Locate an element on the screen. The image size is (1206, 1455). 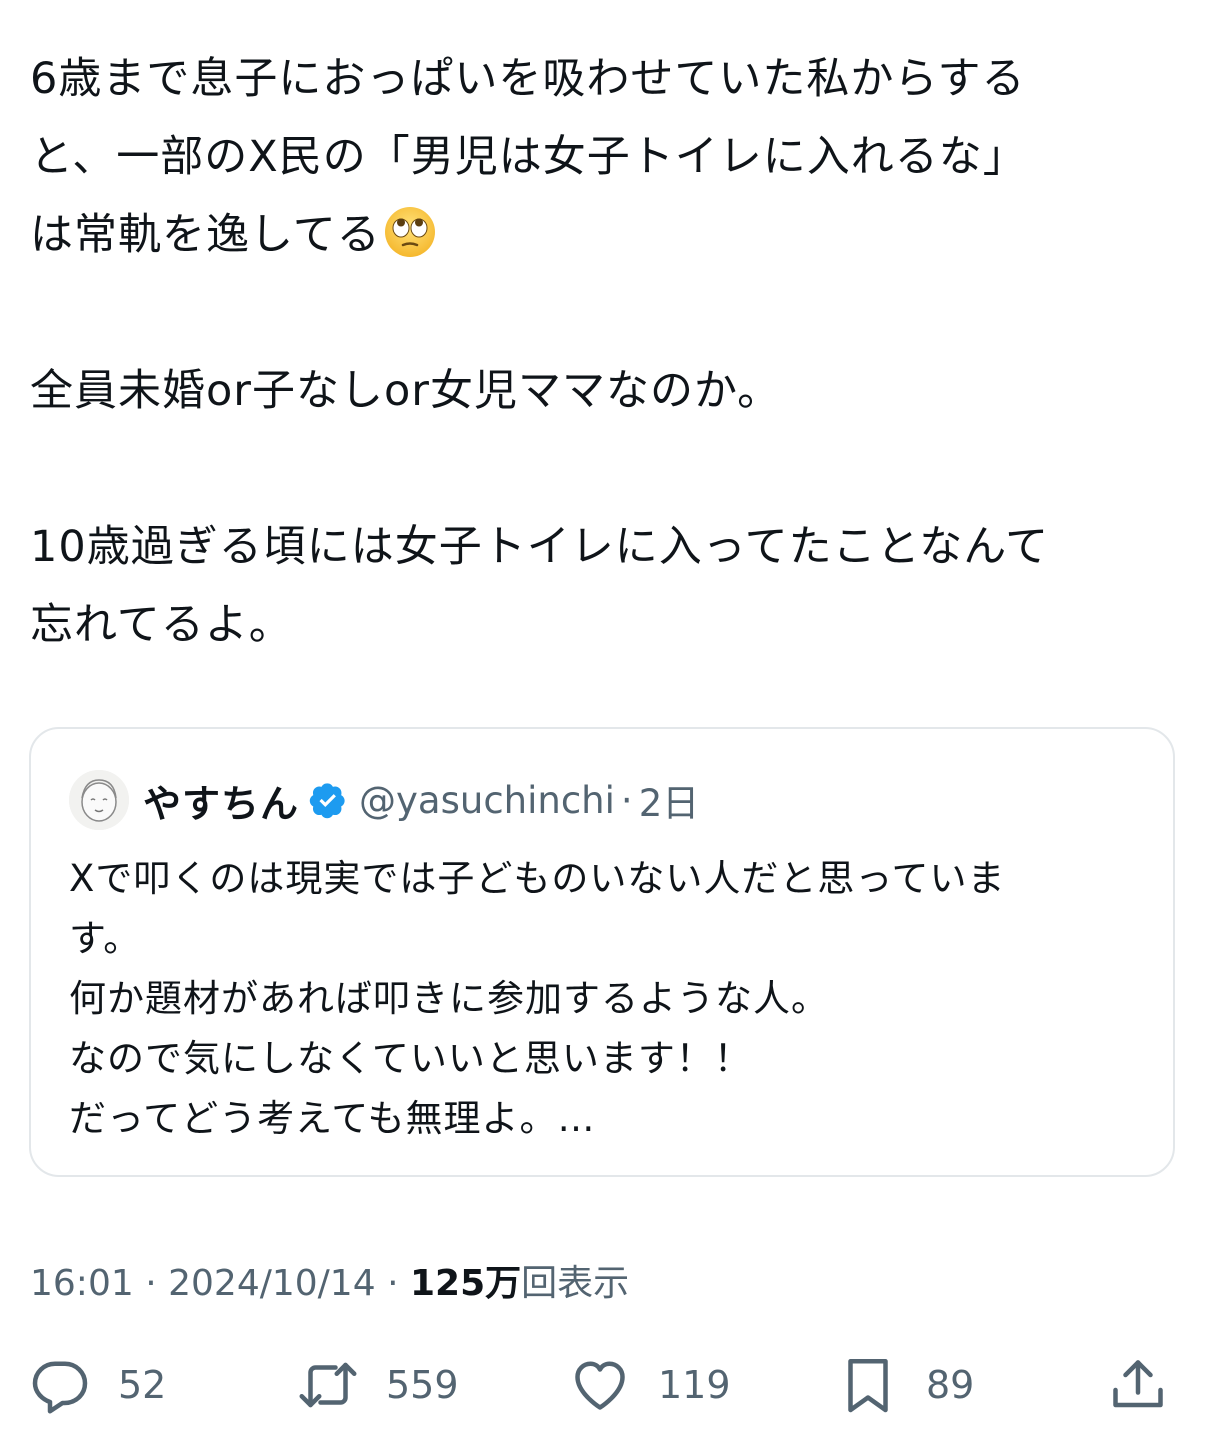
tweet-time: 16:01 is located at coordinates (82, 1283).